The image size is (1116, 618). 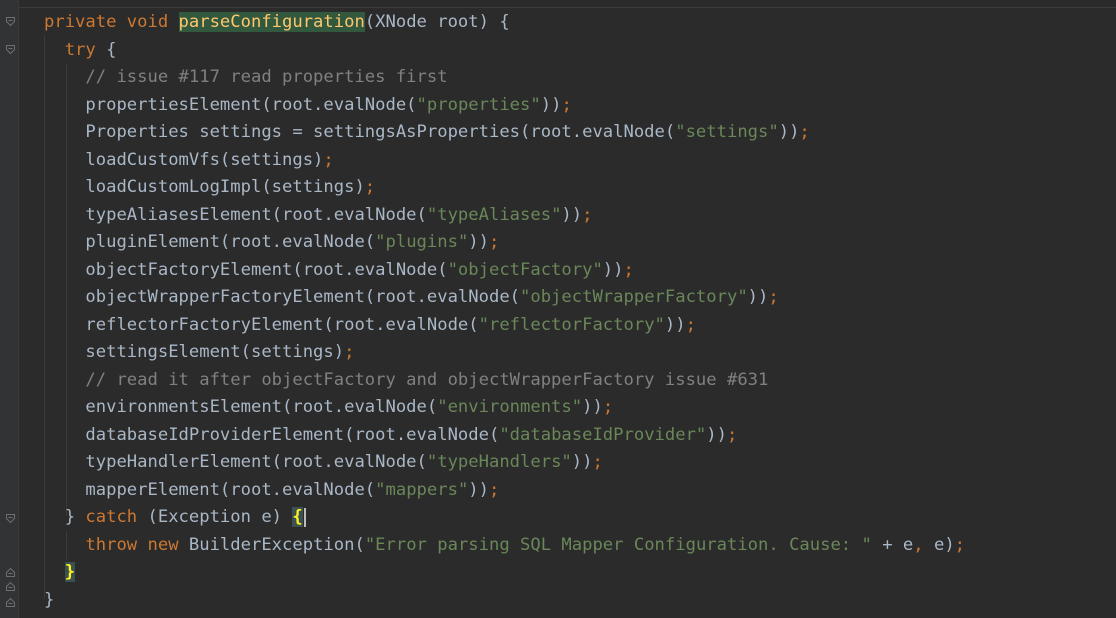 I want to click on string-token: "databaseIdProvider", so click(x=603, y=434).